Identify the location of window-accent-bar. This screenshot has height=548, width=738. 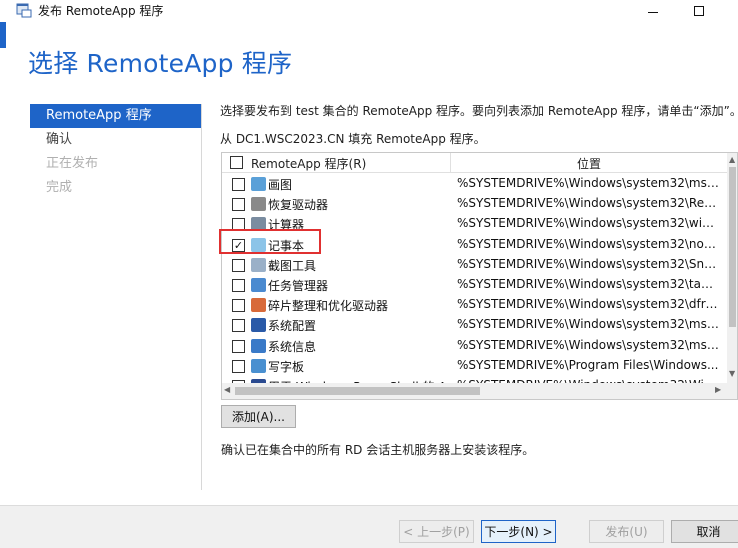
(3, 35).